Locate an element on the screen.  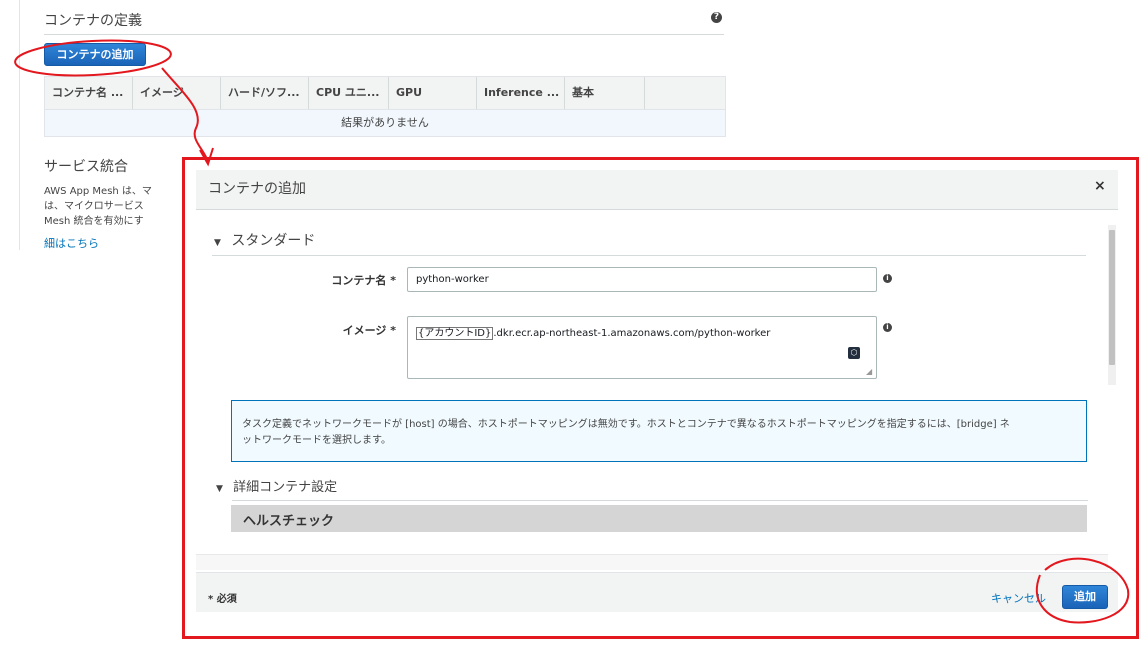
annotation-circle-add is located at coordinates (1082, 590).